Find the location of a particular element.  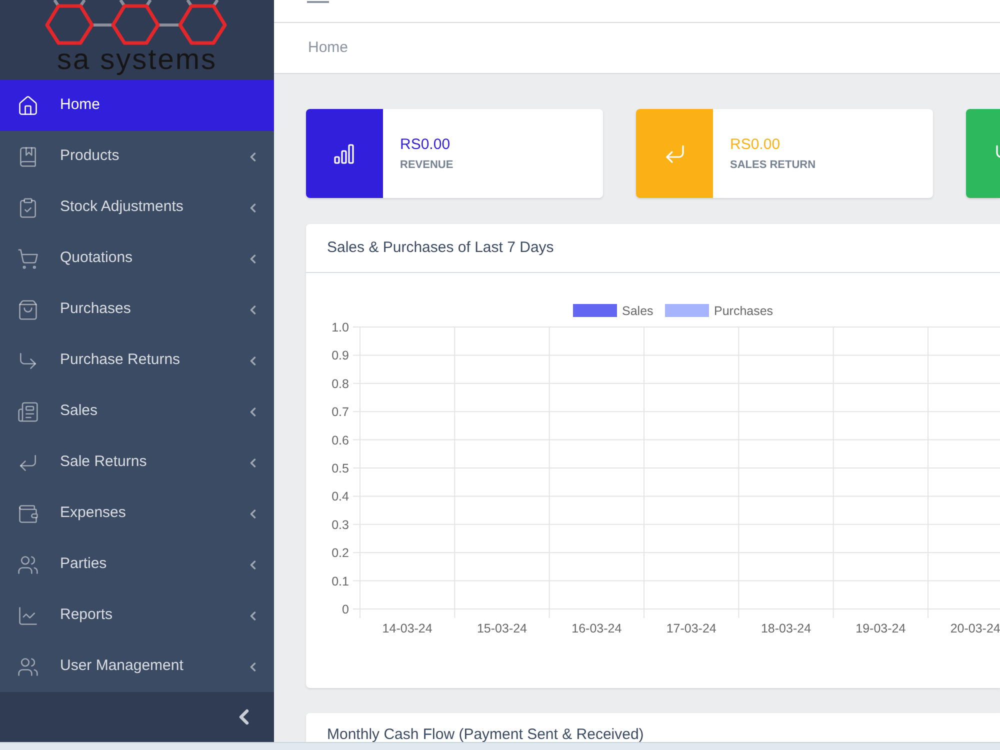

x-axis-label: 15-03-24 is located at coordinates (502, 629).